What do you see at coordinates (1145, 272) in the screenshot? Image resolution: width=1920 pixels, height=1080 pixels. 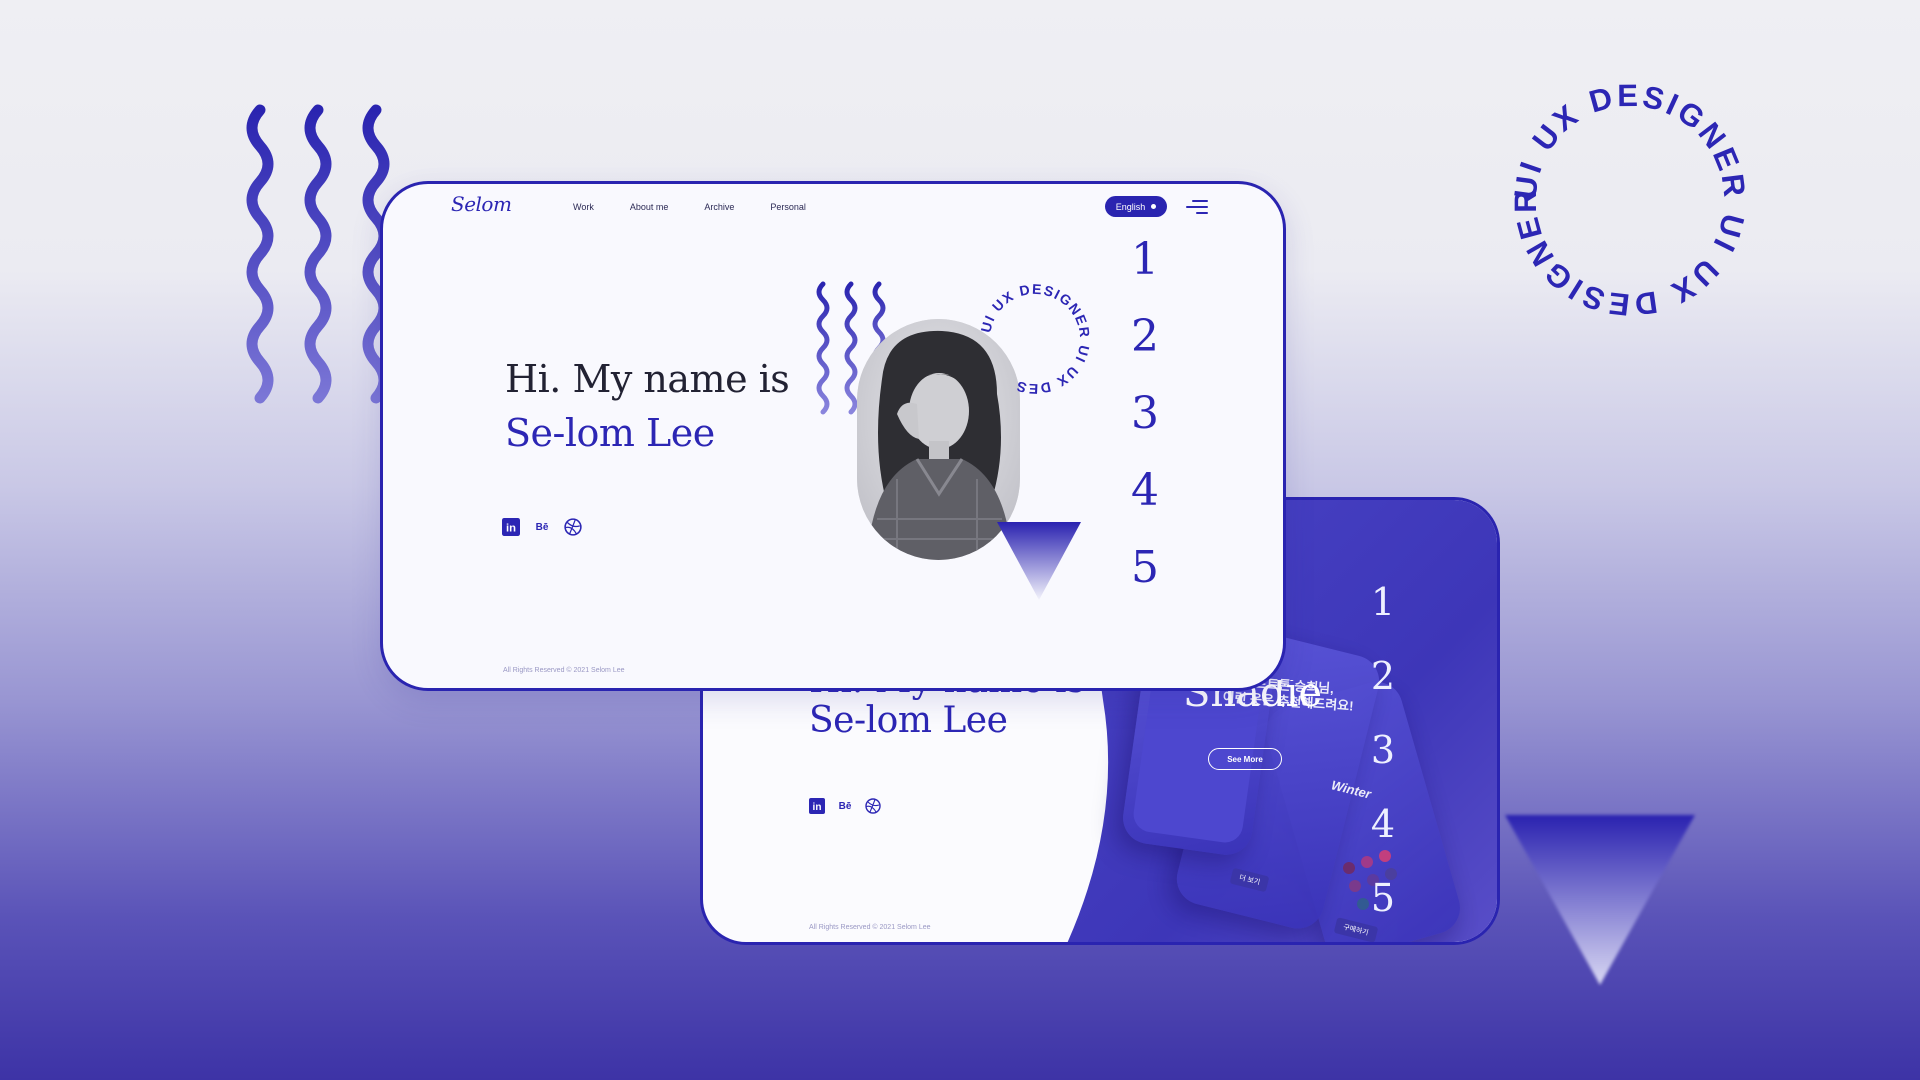 I see `page-number: 1` at bounding box center [1145, 272].